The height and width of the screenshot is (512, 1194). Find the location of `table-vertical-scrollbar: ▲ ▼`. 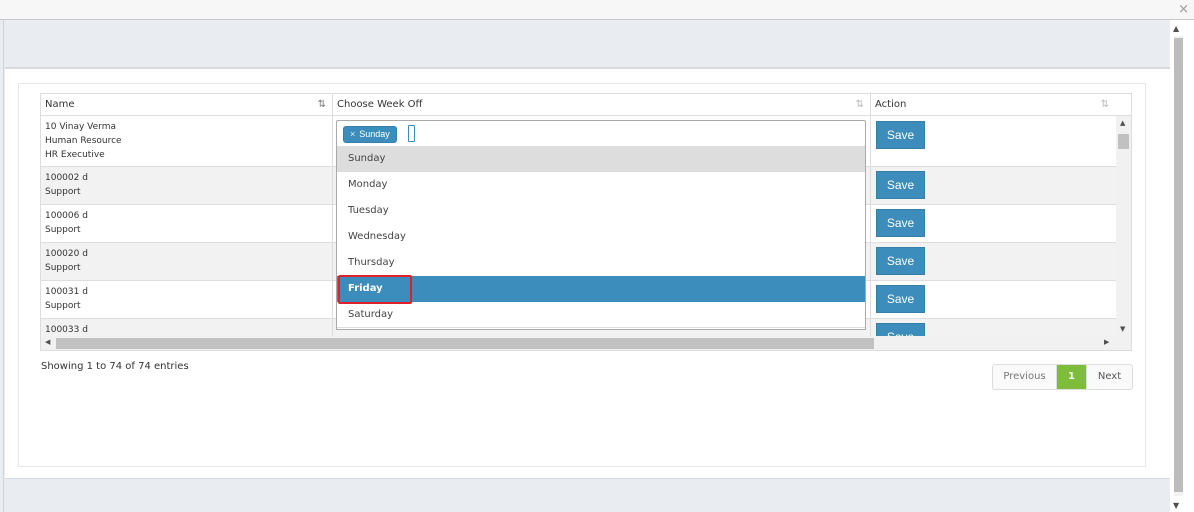

table-vertical-scrollbar: ▲ ▼ is located at coordinates (1123, 226).